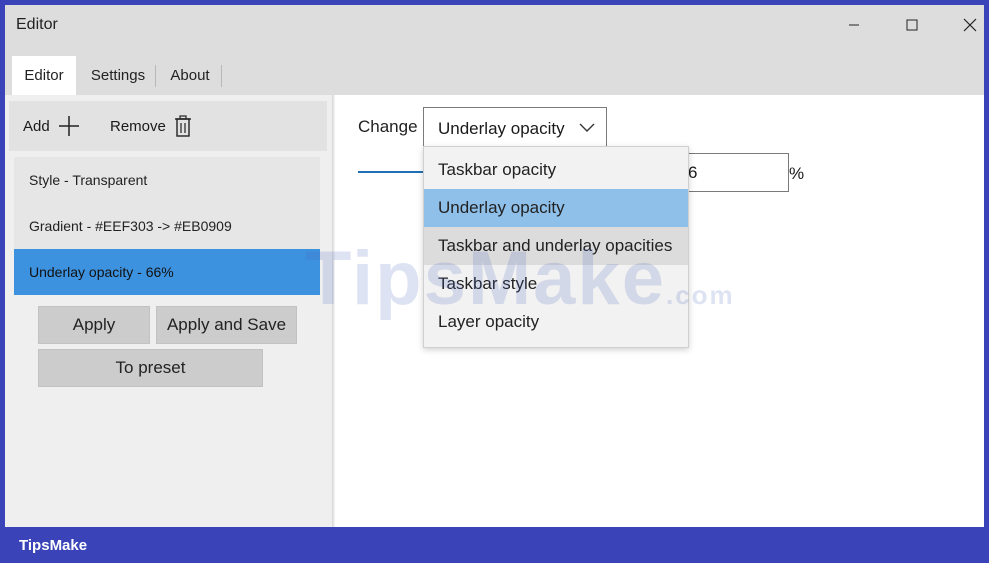 This screenshot has width=989, height=563. What do you see at coordinates (388, 126) in the screenshot?
I see `change-label: Change` at bounding box center [388, 126].